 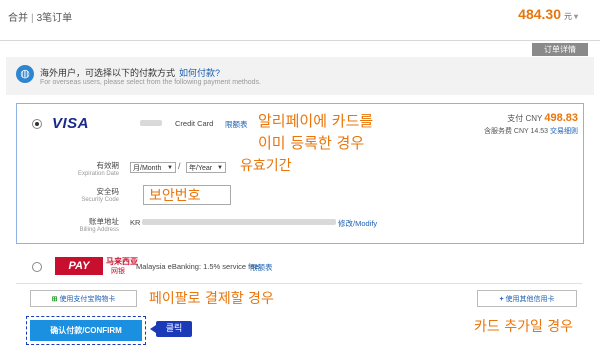 I want to click on ebanking-desc: Malaysia eBanking: 1.5% service fee, so click(x=197, y=266).